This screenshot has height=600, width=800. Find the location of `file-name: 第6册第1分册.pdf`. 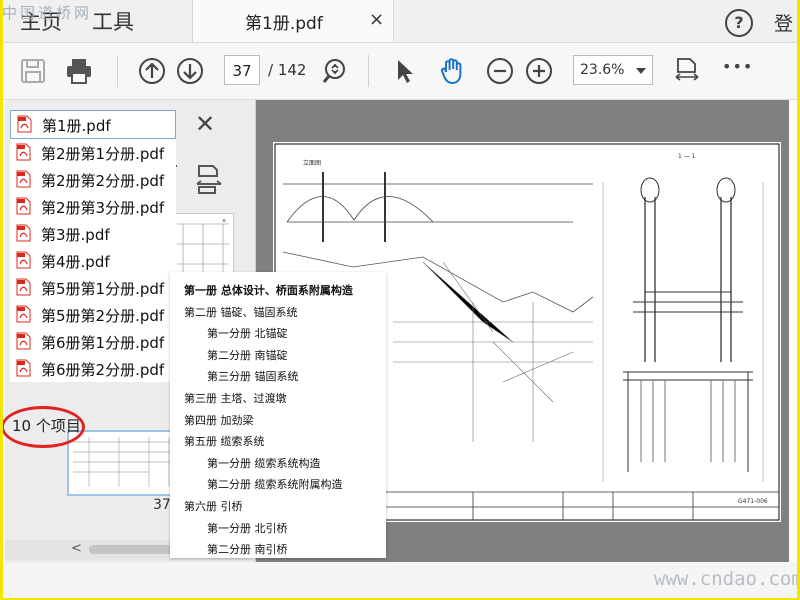

file-name: 第6册第1分册.pdf is located at coordinates (103, 343).